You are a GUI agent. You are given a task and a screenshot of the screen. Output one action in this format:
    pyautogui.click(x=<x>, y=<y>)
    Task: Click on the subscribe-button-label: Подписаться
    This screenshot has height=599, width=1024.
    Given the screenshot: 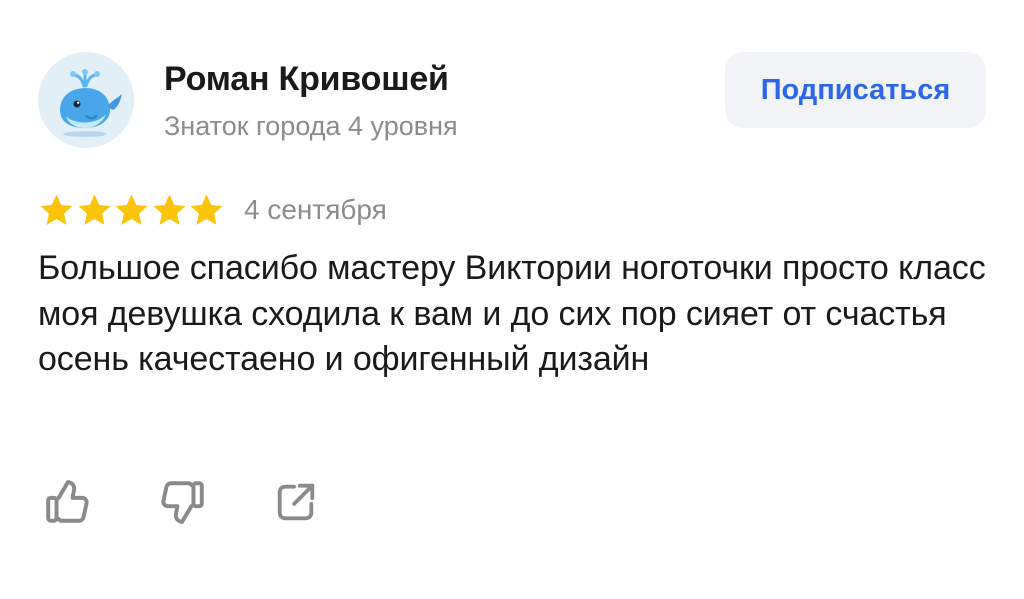 What is the action you would take?
    pyautogui.click(x=855, y=89)
    